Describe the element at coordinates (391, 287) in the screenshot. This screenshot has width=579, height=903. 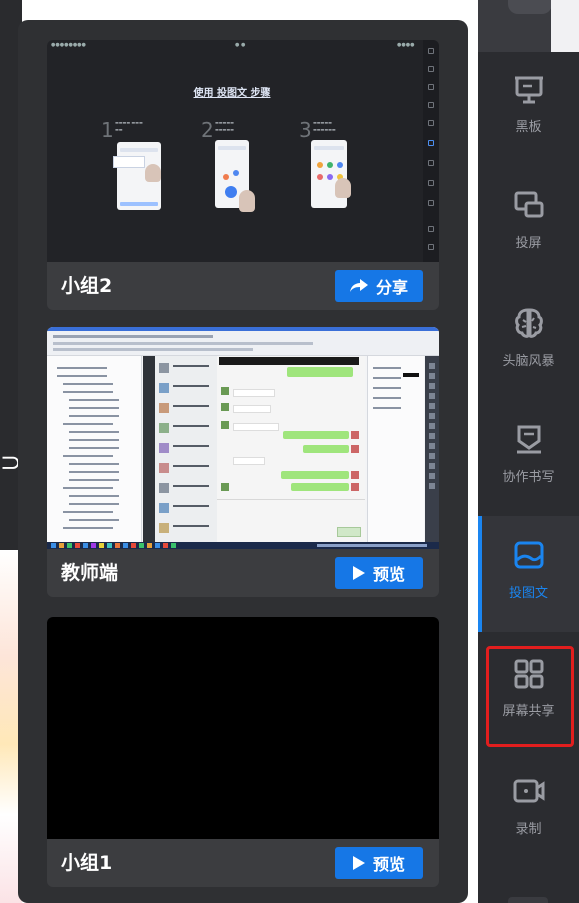
I see `share-button-label: 分享` at that location.